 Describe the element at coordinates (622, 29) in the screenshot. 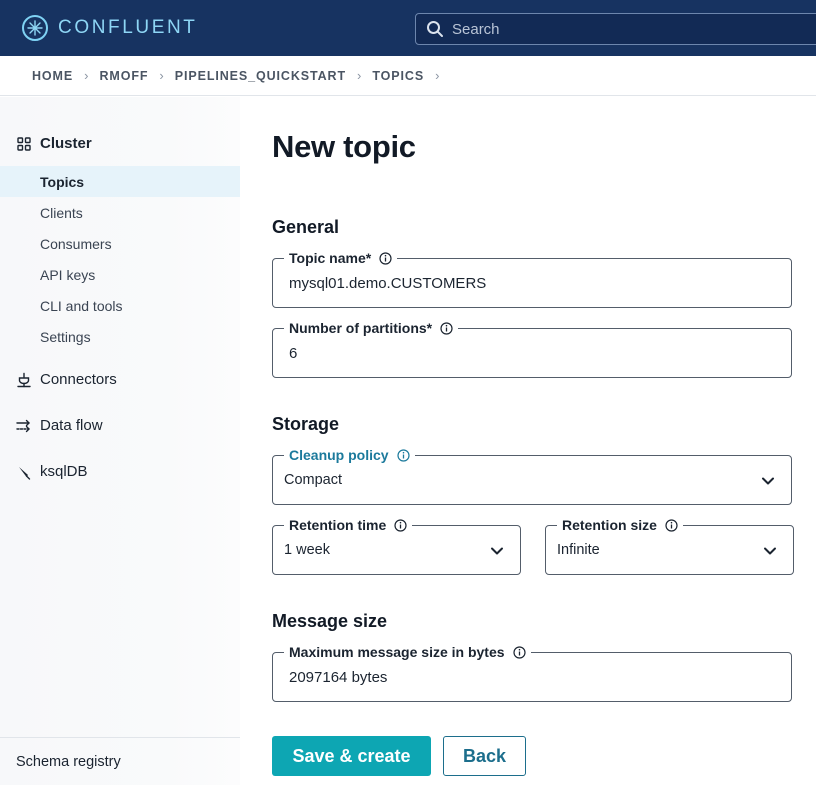

I see `search-input` at that location.